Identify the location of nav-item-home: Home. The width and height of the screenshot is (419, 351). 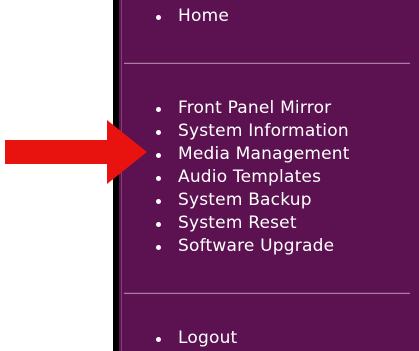
(189, 16).